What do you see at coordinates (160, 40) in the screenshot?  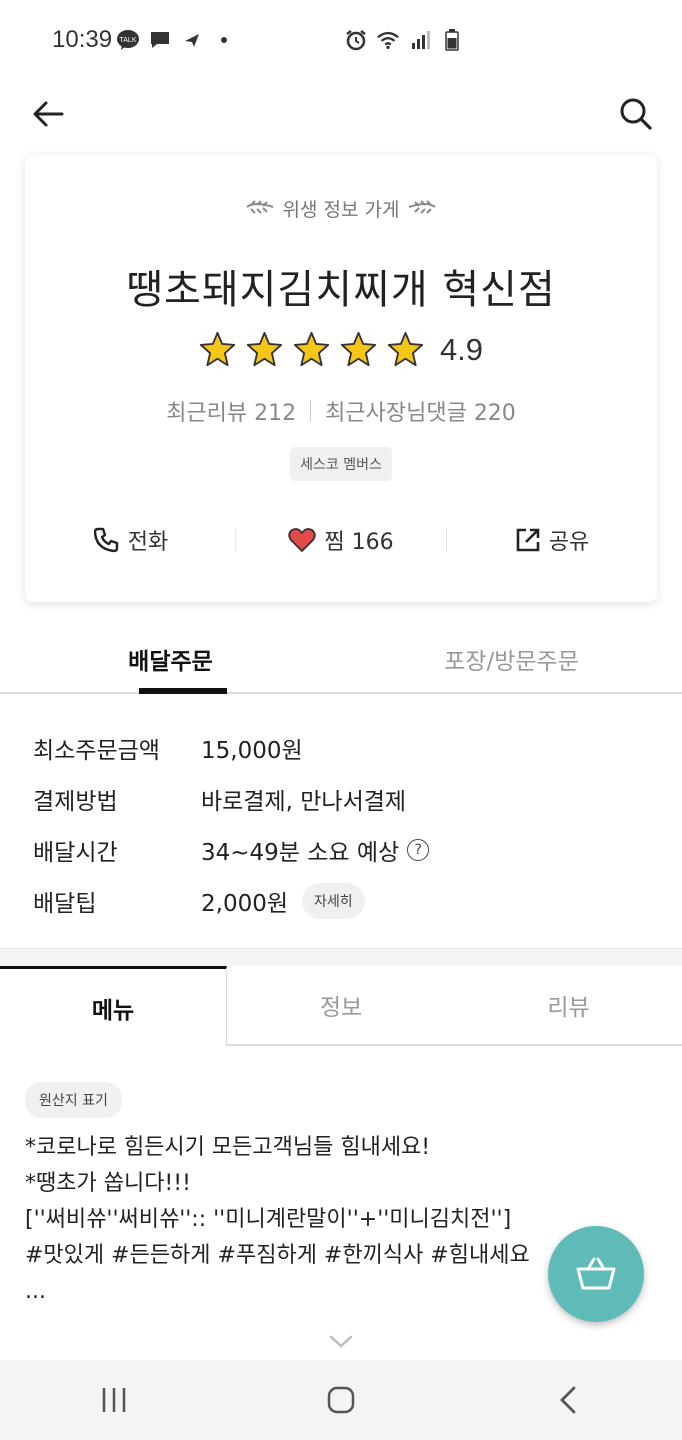 I see `message-icon` at bounding box center [160, 40].